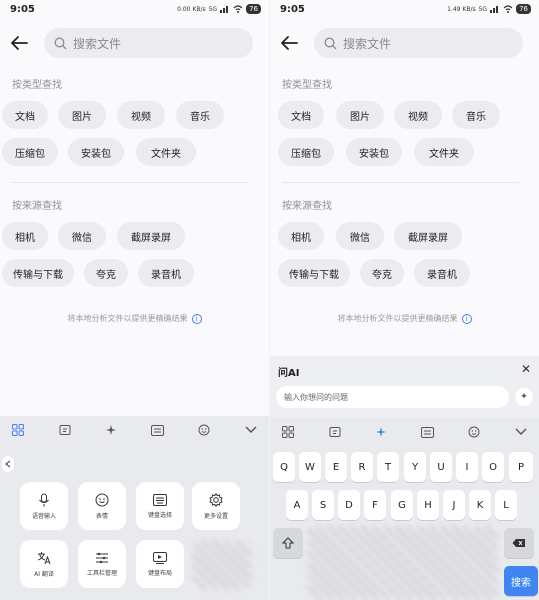  Describe the element at coordinates (480, 505) in the screenshot. I see `key-k: K` at that location.